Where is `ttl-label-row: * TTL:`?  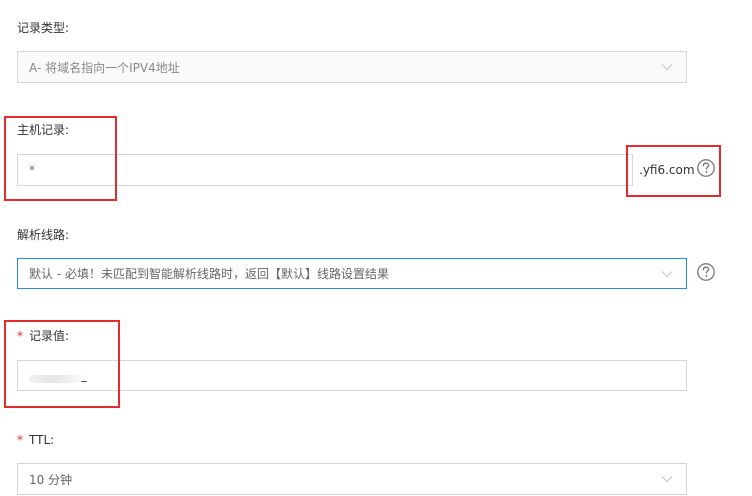
ttl-label-row: * TTL: is located at coordinates (35, 440).